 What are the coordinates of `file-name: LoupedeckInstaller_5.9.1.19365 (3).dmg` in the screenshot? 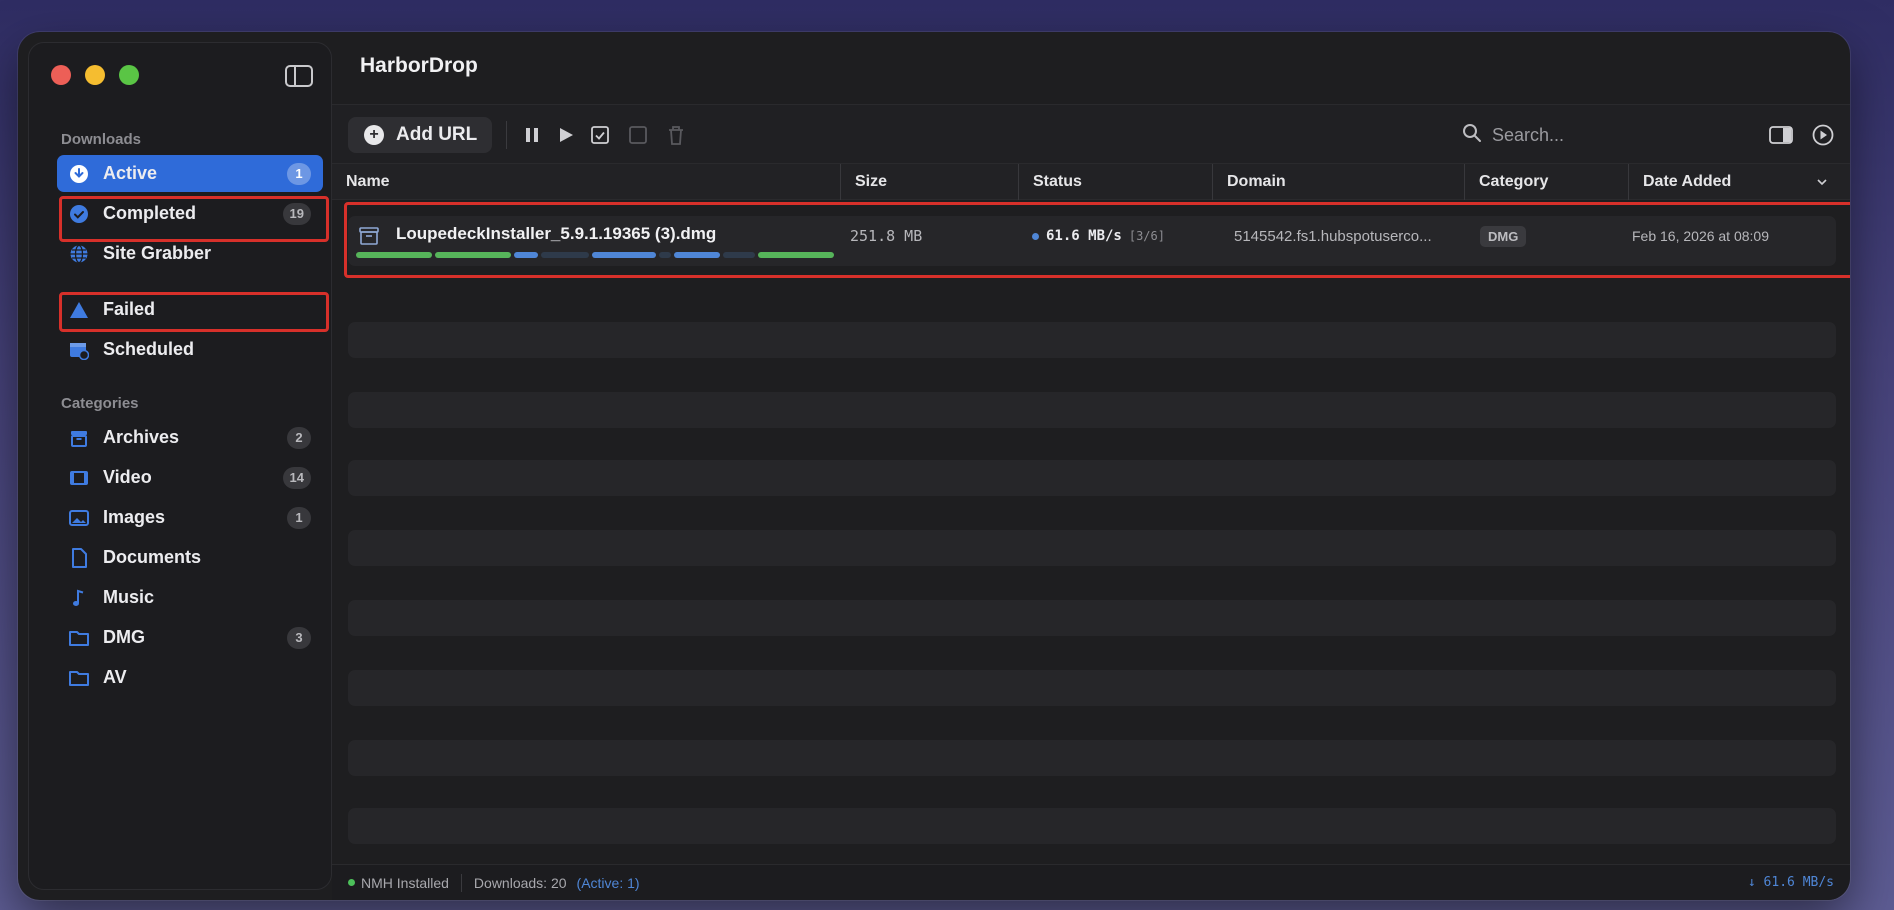 It's located at (556, 233).